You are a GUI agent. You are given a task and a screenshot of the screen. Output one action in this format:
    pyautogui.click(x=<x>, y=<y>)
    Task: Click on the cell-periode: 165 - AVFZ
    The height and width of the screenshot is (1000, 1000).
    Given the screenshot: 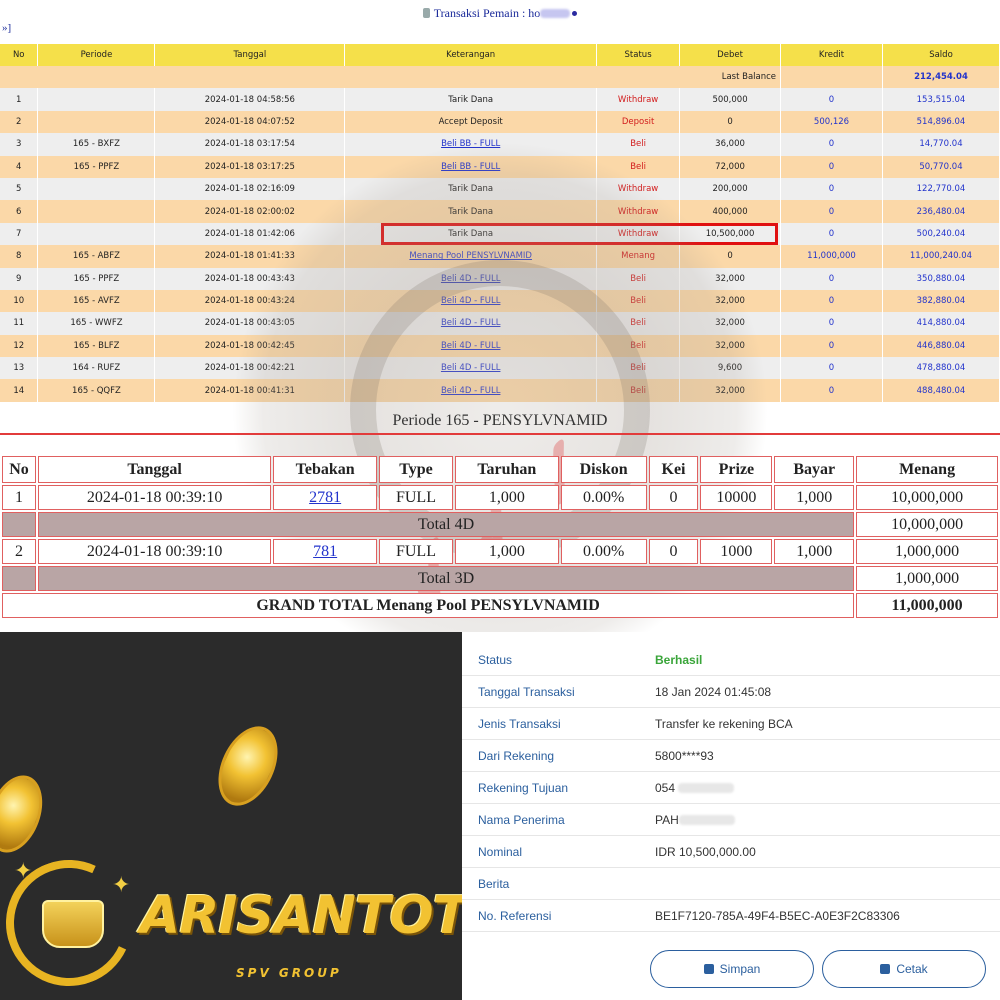 What is the action you would take?
    pyautogui.click(x=96, y=301)
    